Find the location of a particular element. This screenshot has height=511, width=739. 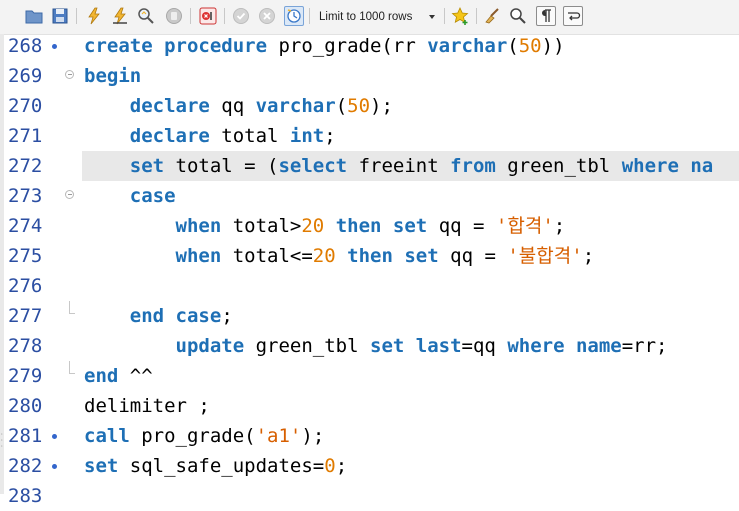

line-number: 273 is located at coordinates (25, 196).